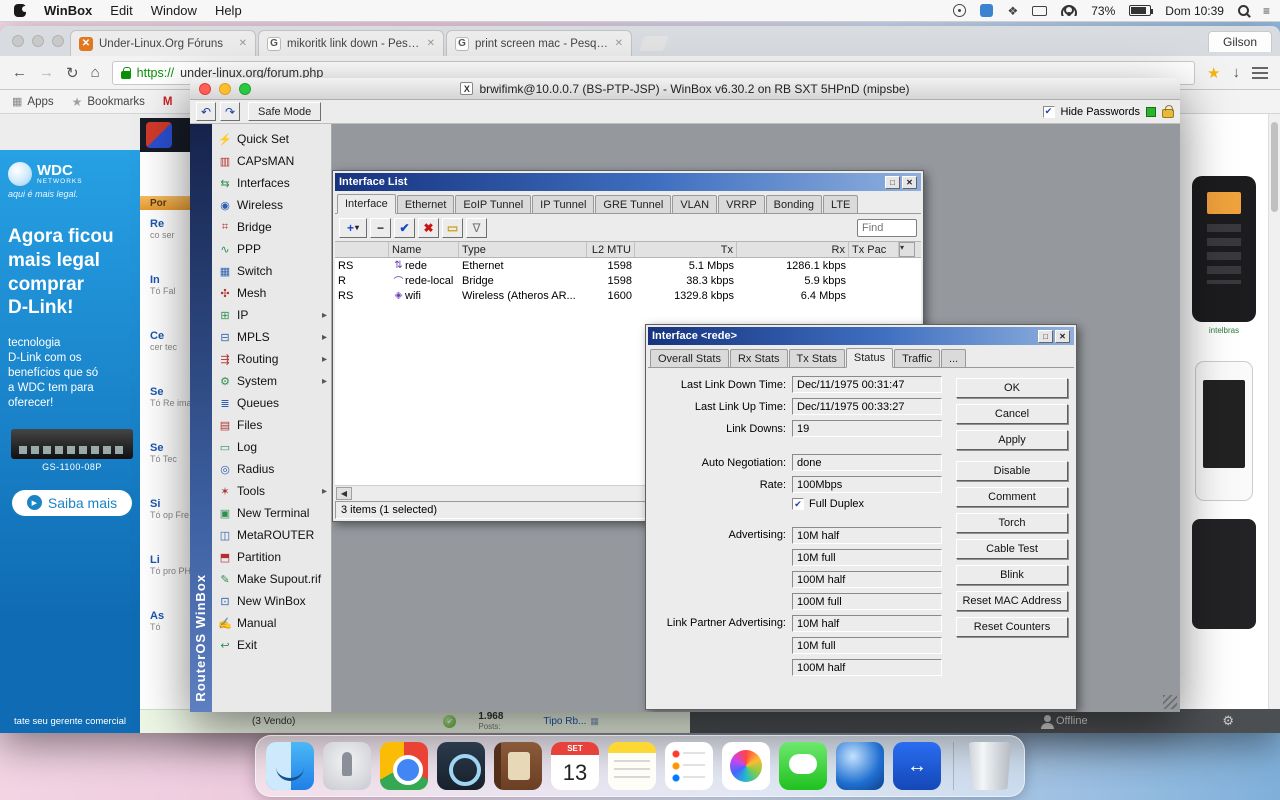 The image size is (1280, 800). I want to click on close-icon: ✕, so click(1062, 336).